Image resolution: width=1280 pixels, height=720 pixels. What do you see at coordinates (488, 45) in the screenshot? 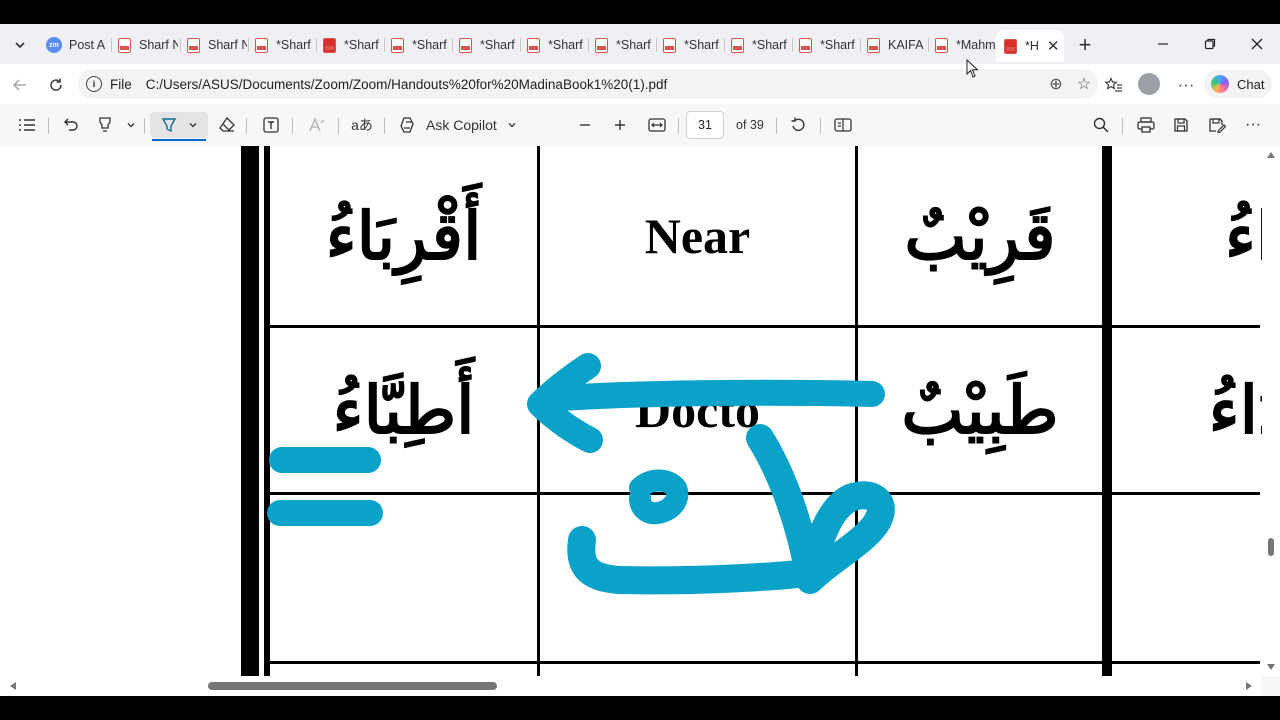
I see `tab-6: *Sharf` at bounding box center [488, 45].